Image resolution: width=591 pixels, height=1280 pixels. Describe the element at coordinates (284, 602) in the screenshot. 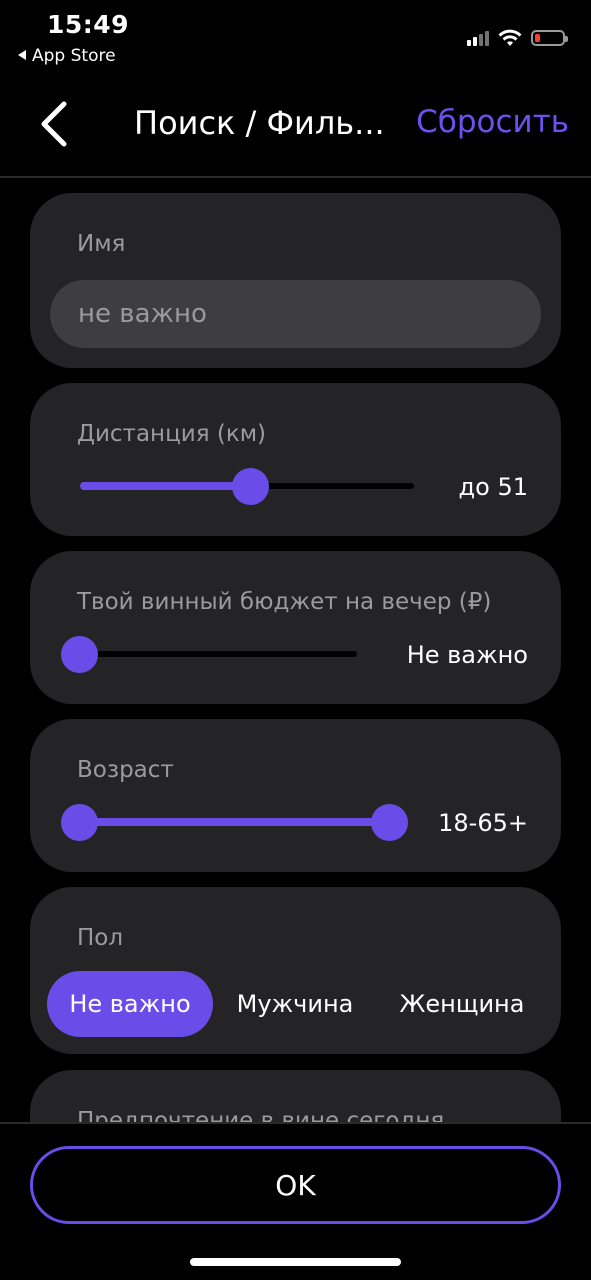

I see `budget-filter-label: Твой винный бюджет на вечер (₽)` at that location.